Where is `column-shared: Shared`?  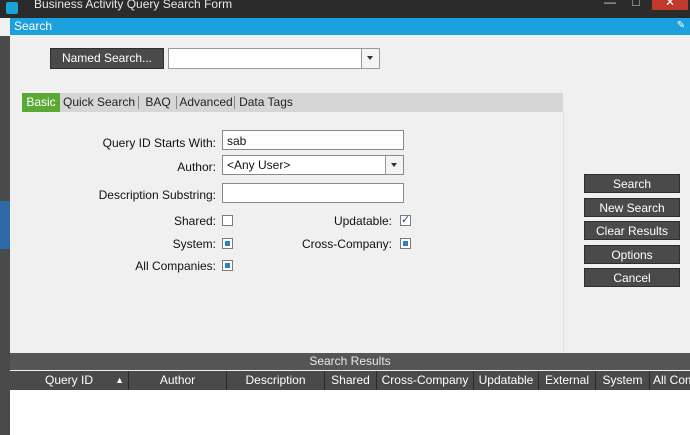 column-shared: Shared is located at coordinates (351, 380).